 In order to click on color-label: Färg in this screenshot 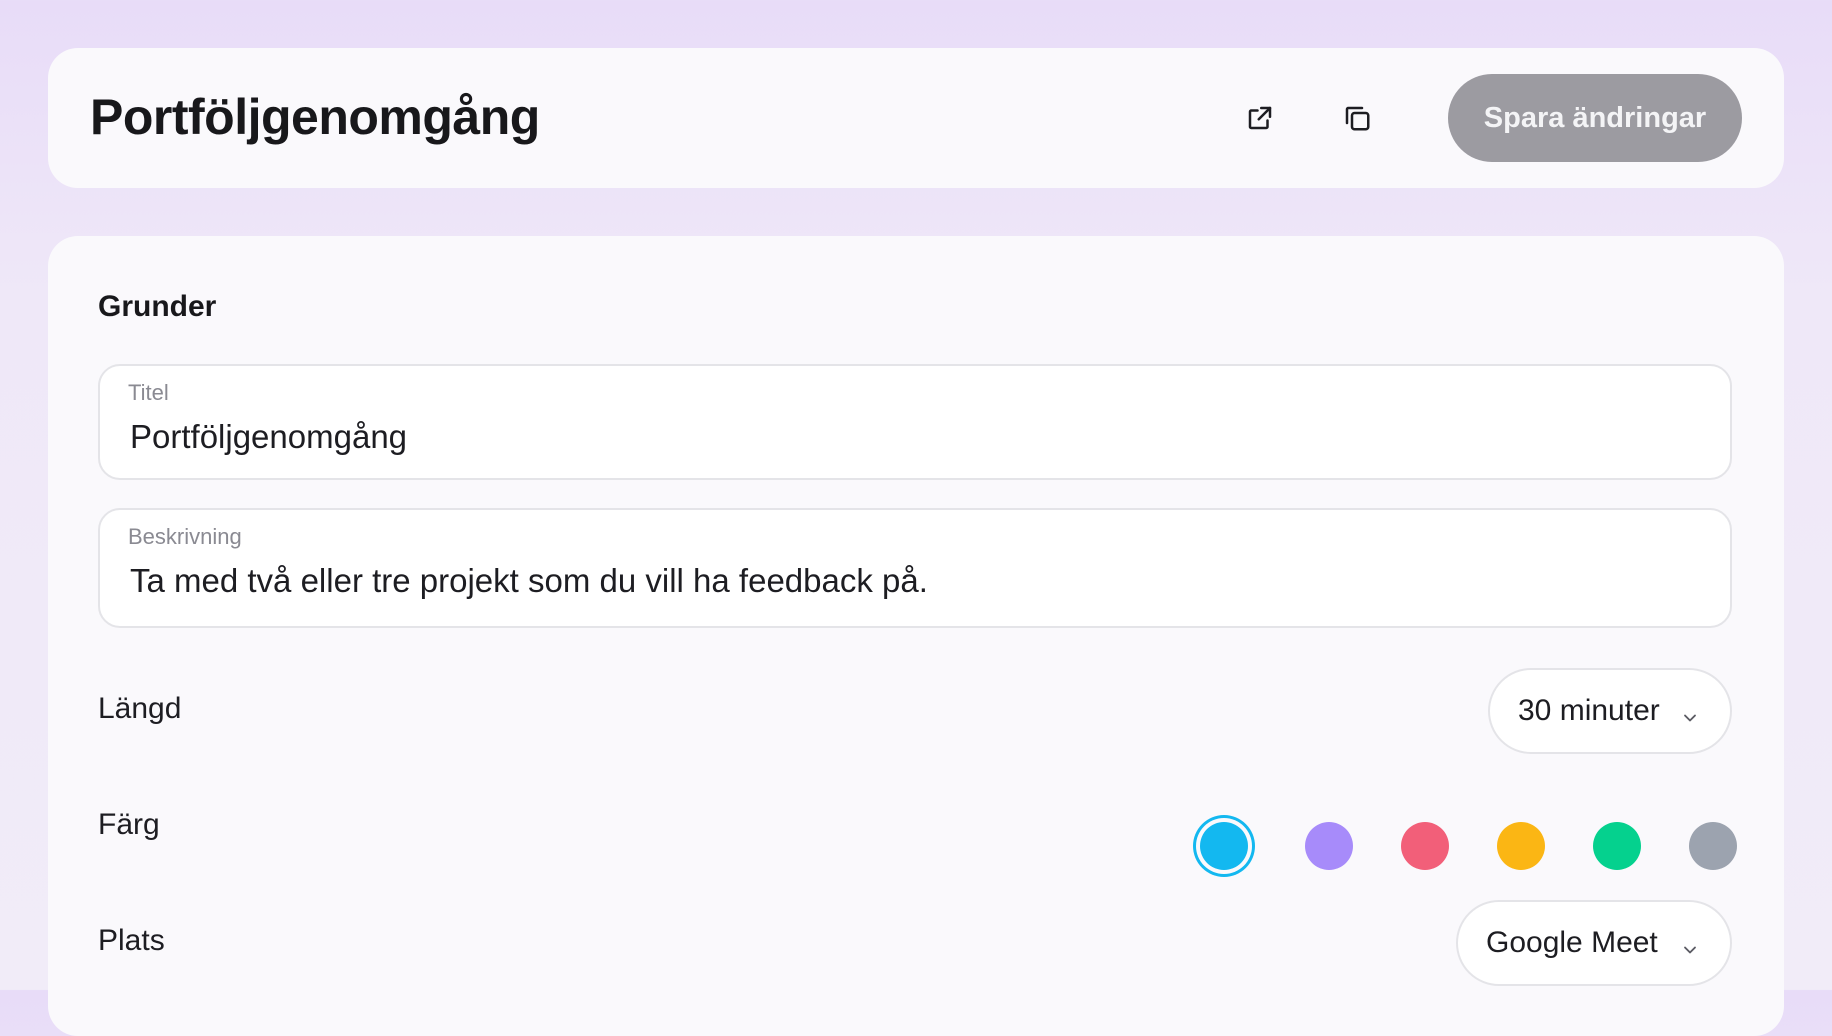, I will do `click(129, 824)`.